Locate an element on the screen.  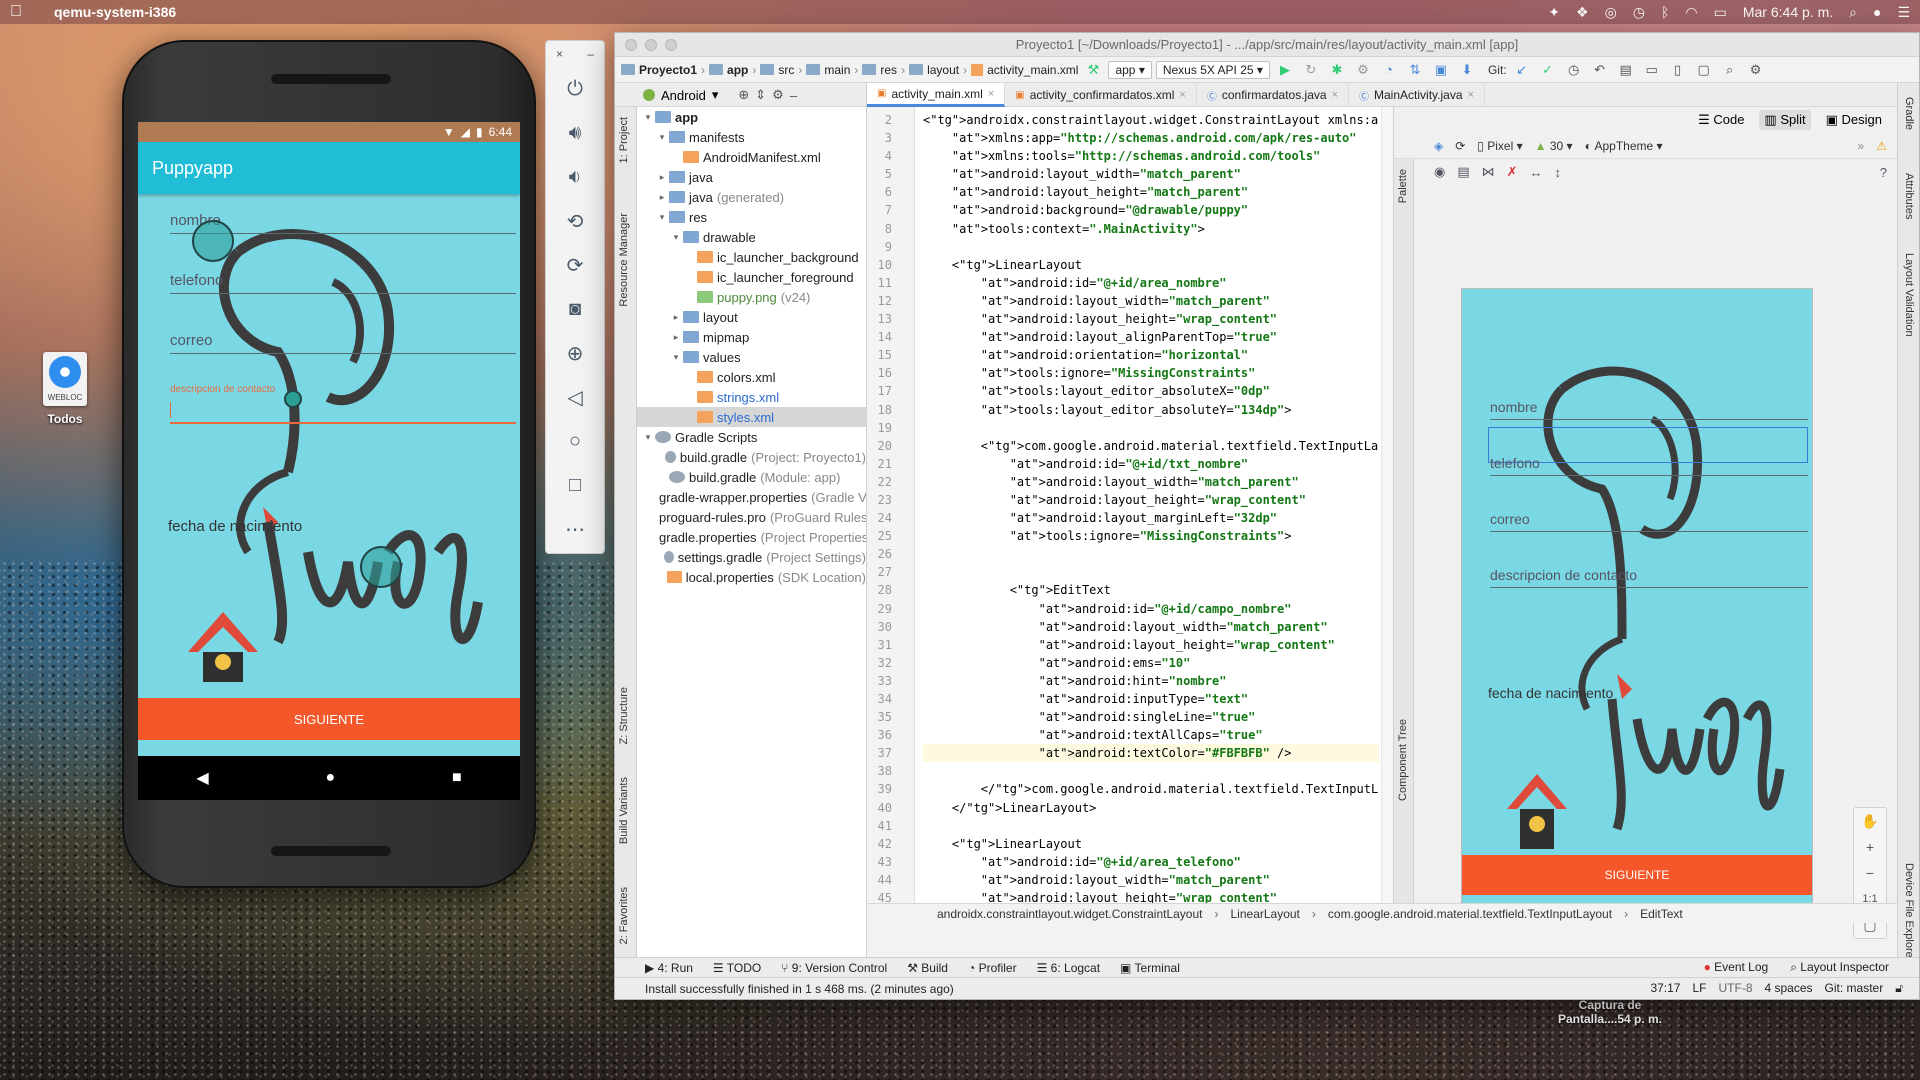
zoom-out-icon: − is located at coordinates (1870, 873).